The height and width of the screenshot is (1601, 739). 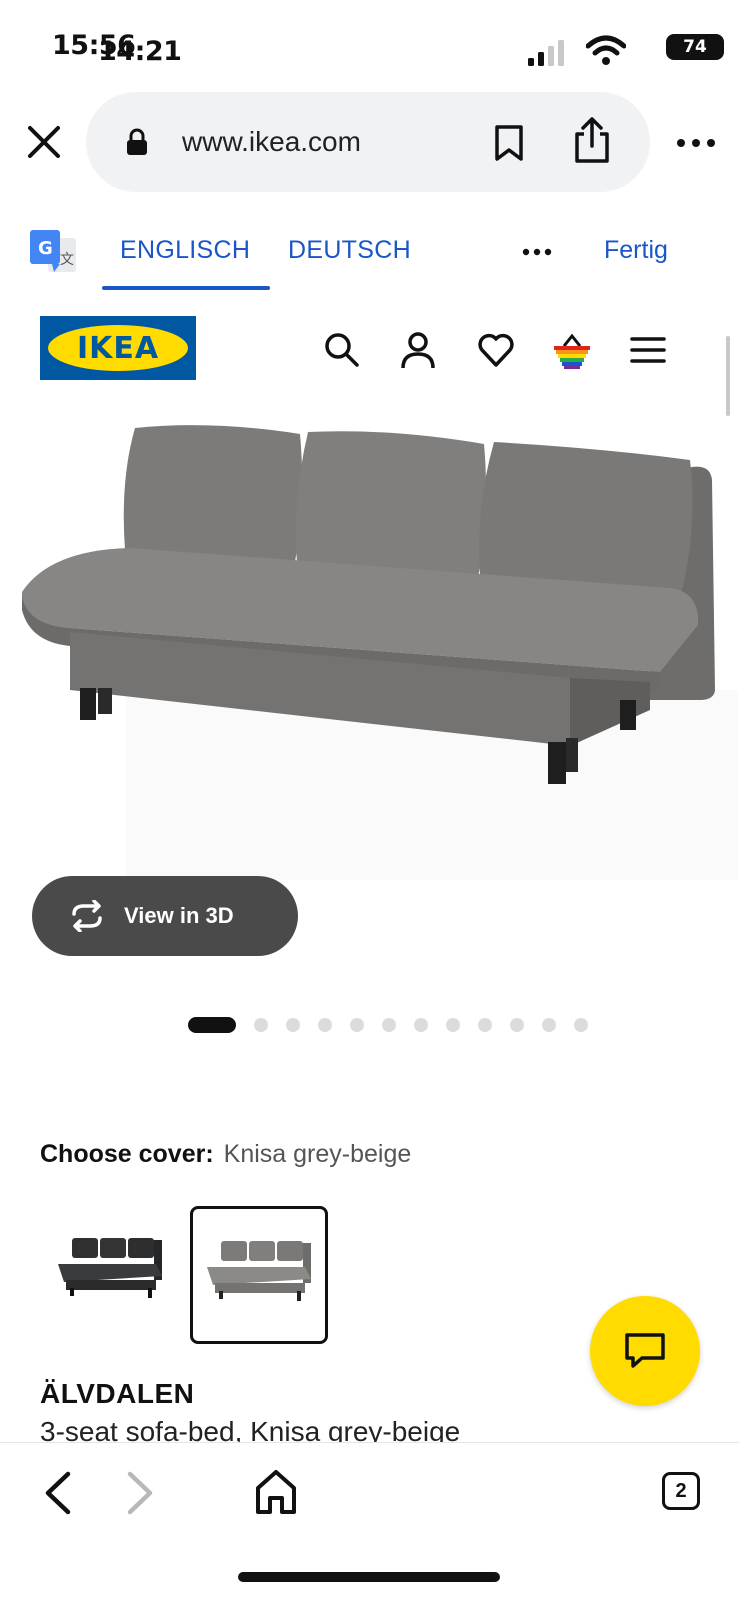 I want to click on battery-icon: 74, so click(x=695, y=47).